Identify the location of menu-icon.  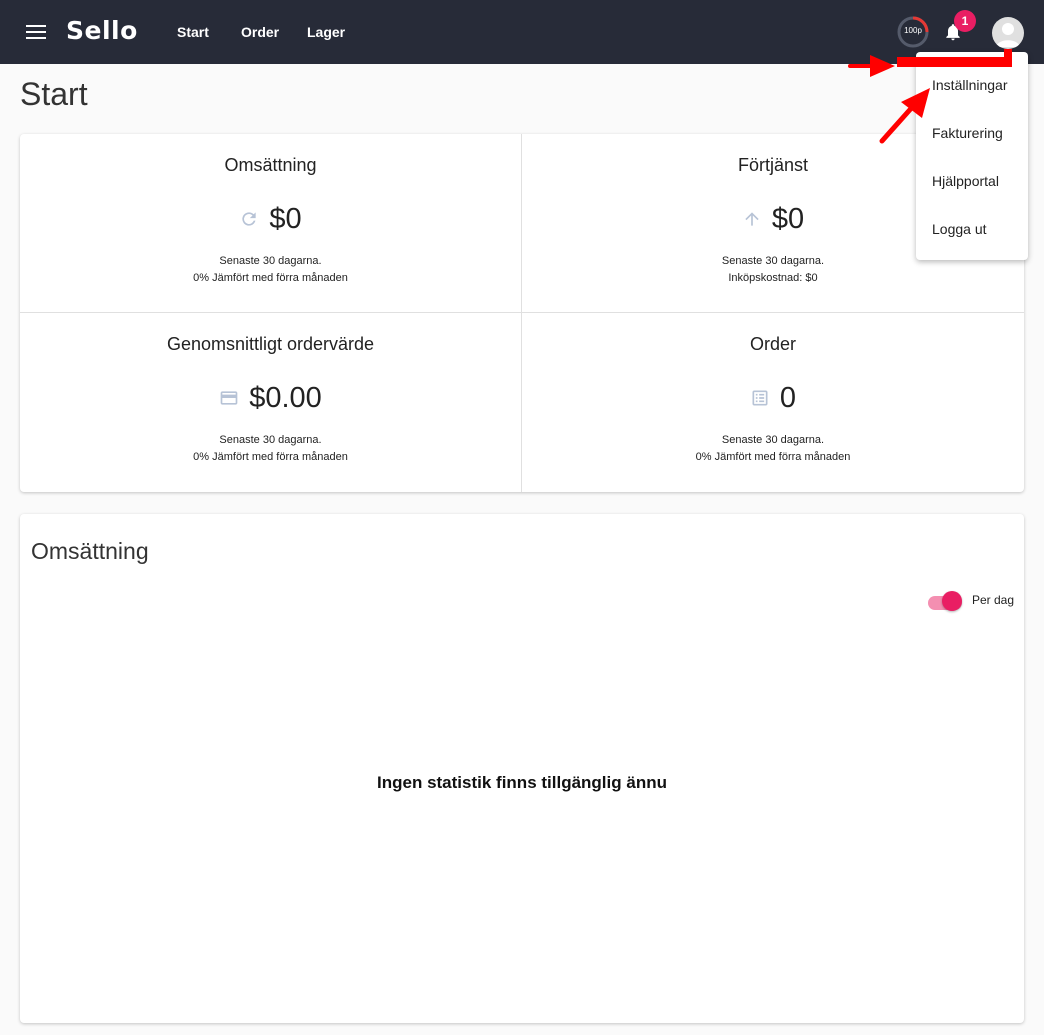
(36, 33).